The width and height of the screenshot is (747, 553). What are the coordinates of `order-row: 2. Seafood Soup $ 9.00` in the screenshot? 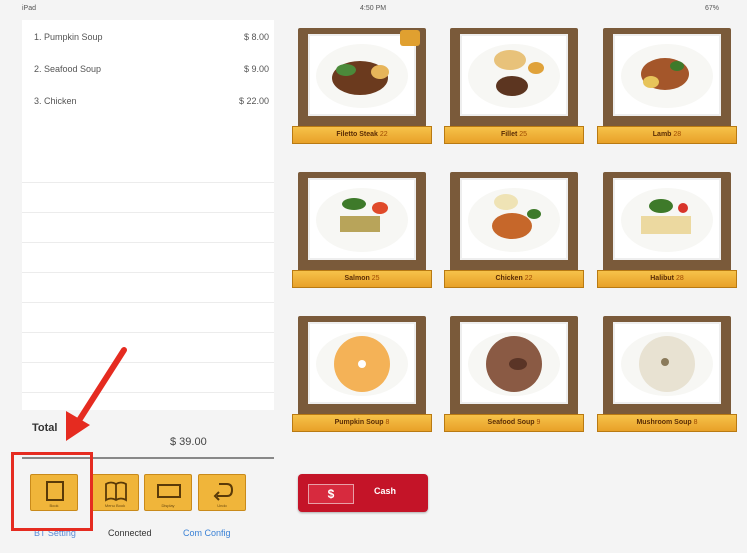 It's located at (151, 68).